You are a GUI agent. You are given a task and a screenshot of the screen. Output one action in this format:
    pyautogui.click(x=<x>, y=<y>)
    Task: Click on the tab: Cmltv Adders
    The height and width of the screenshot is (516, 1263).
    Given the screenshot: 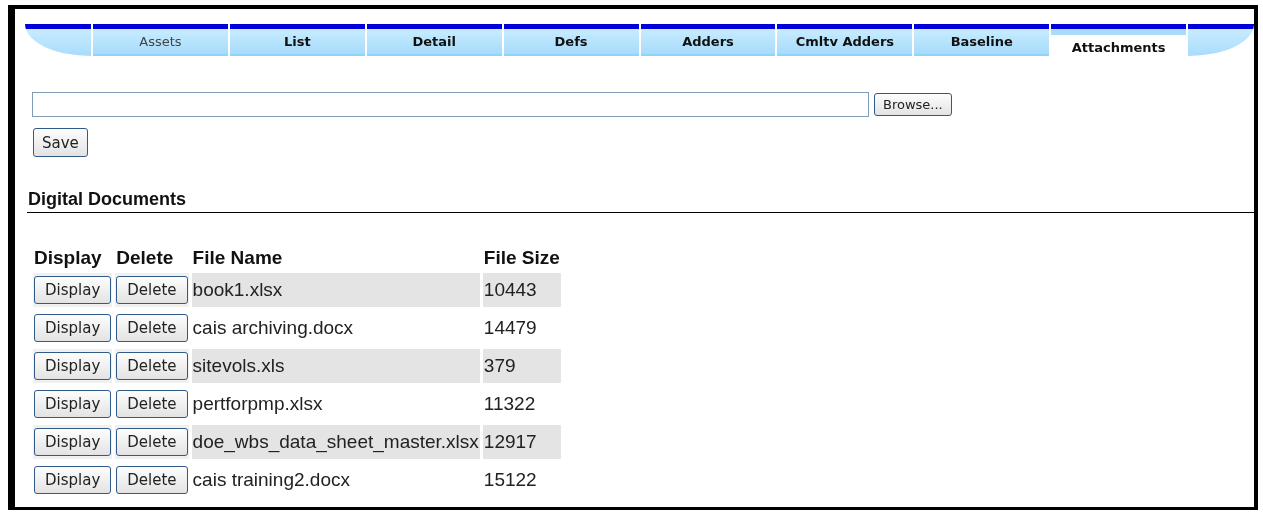 What is the action you would take?
    pyautogui.click(x=845, y=40)
    